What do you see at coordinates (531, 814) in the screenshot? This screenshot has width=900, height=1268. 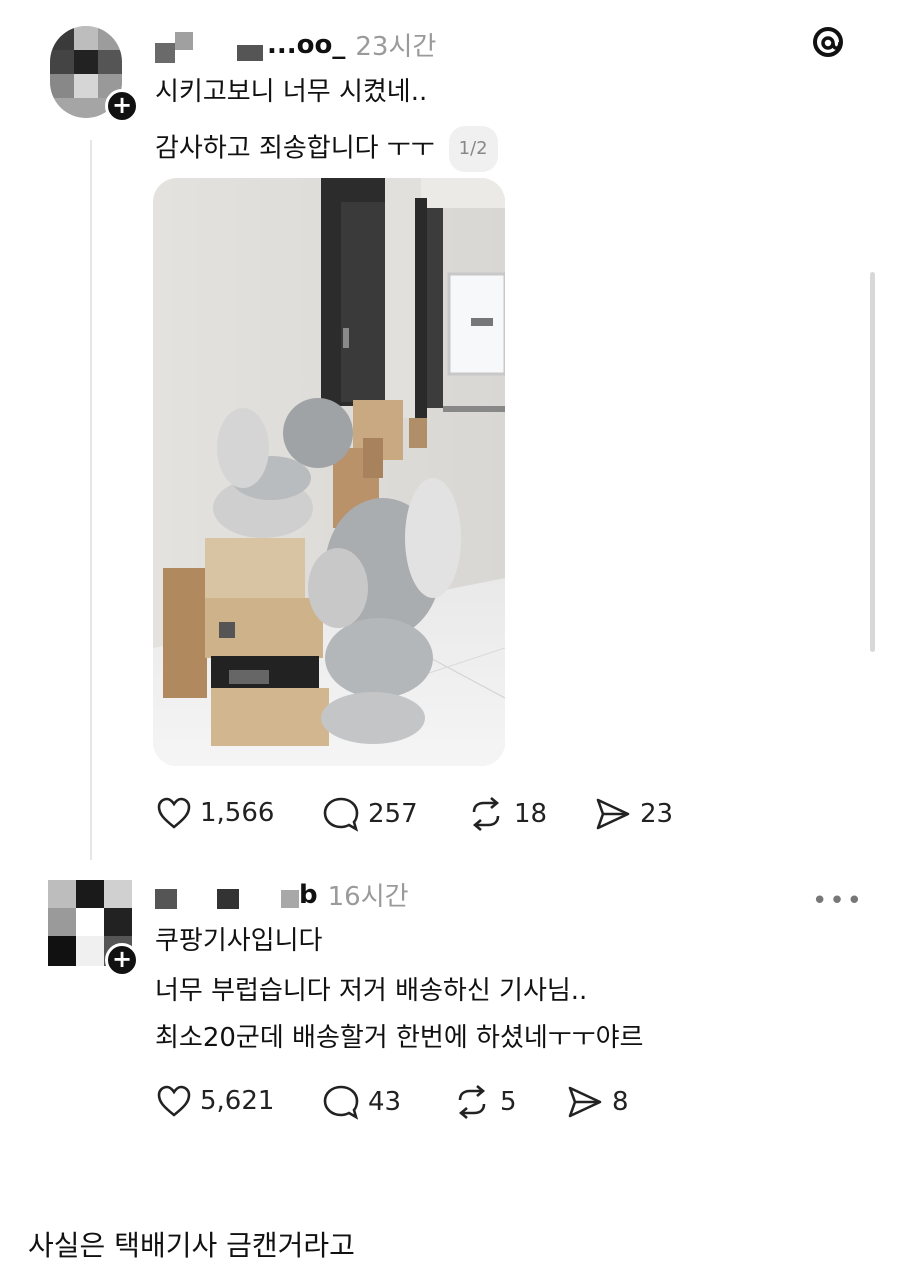 I see `repost-count: 18` at bounding box center [531, 814].